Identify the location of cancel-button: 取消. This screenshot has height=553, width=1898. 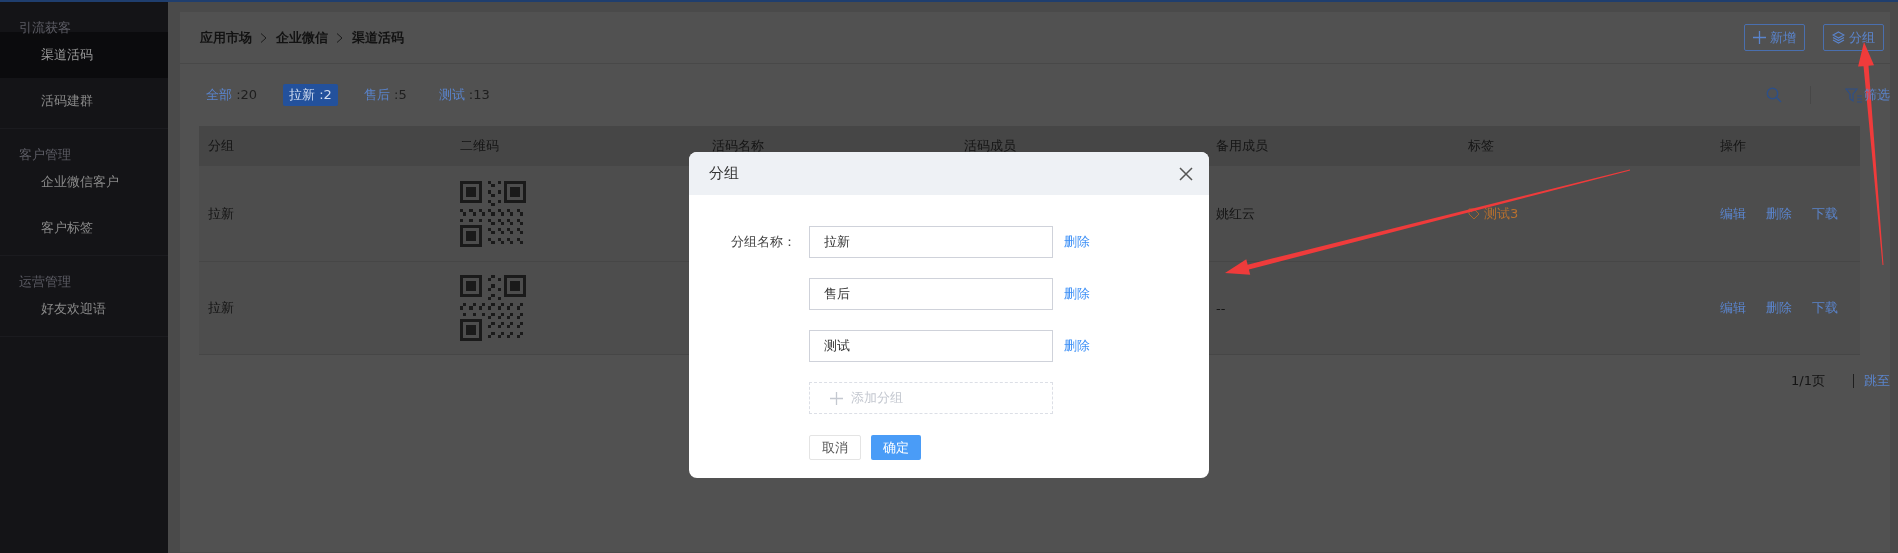
(835, 447).